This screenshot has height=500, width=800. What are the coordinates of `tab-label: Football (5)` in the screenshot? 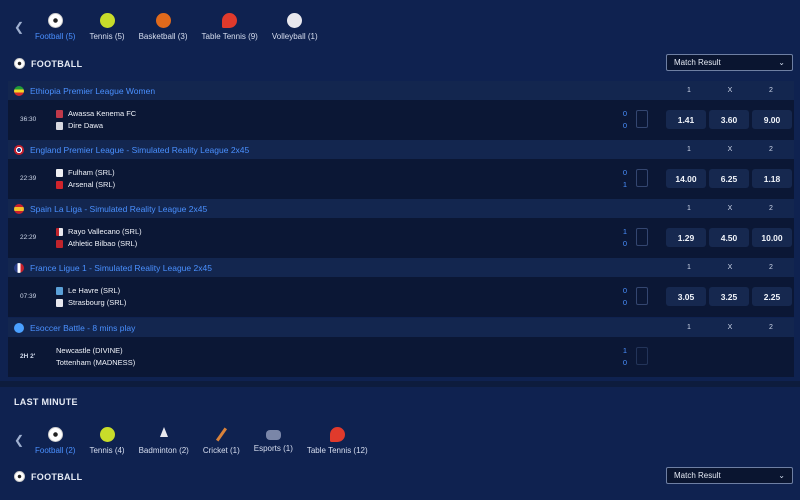 It's located at (55, 36).